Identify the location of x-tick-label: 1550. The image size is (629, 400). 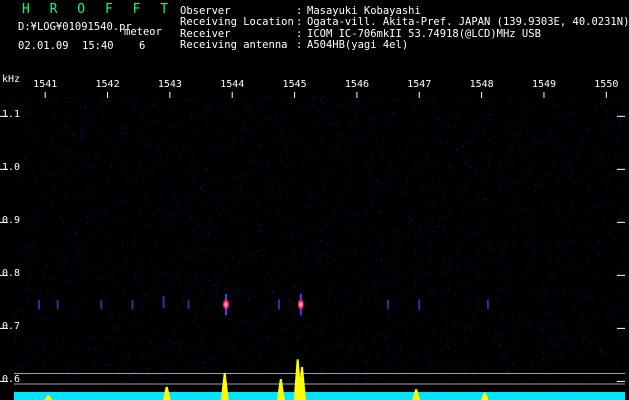
(606, 84).